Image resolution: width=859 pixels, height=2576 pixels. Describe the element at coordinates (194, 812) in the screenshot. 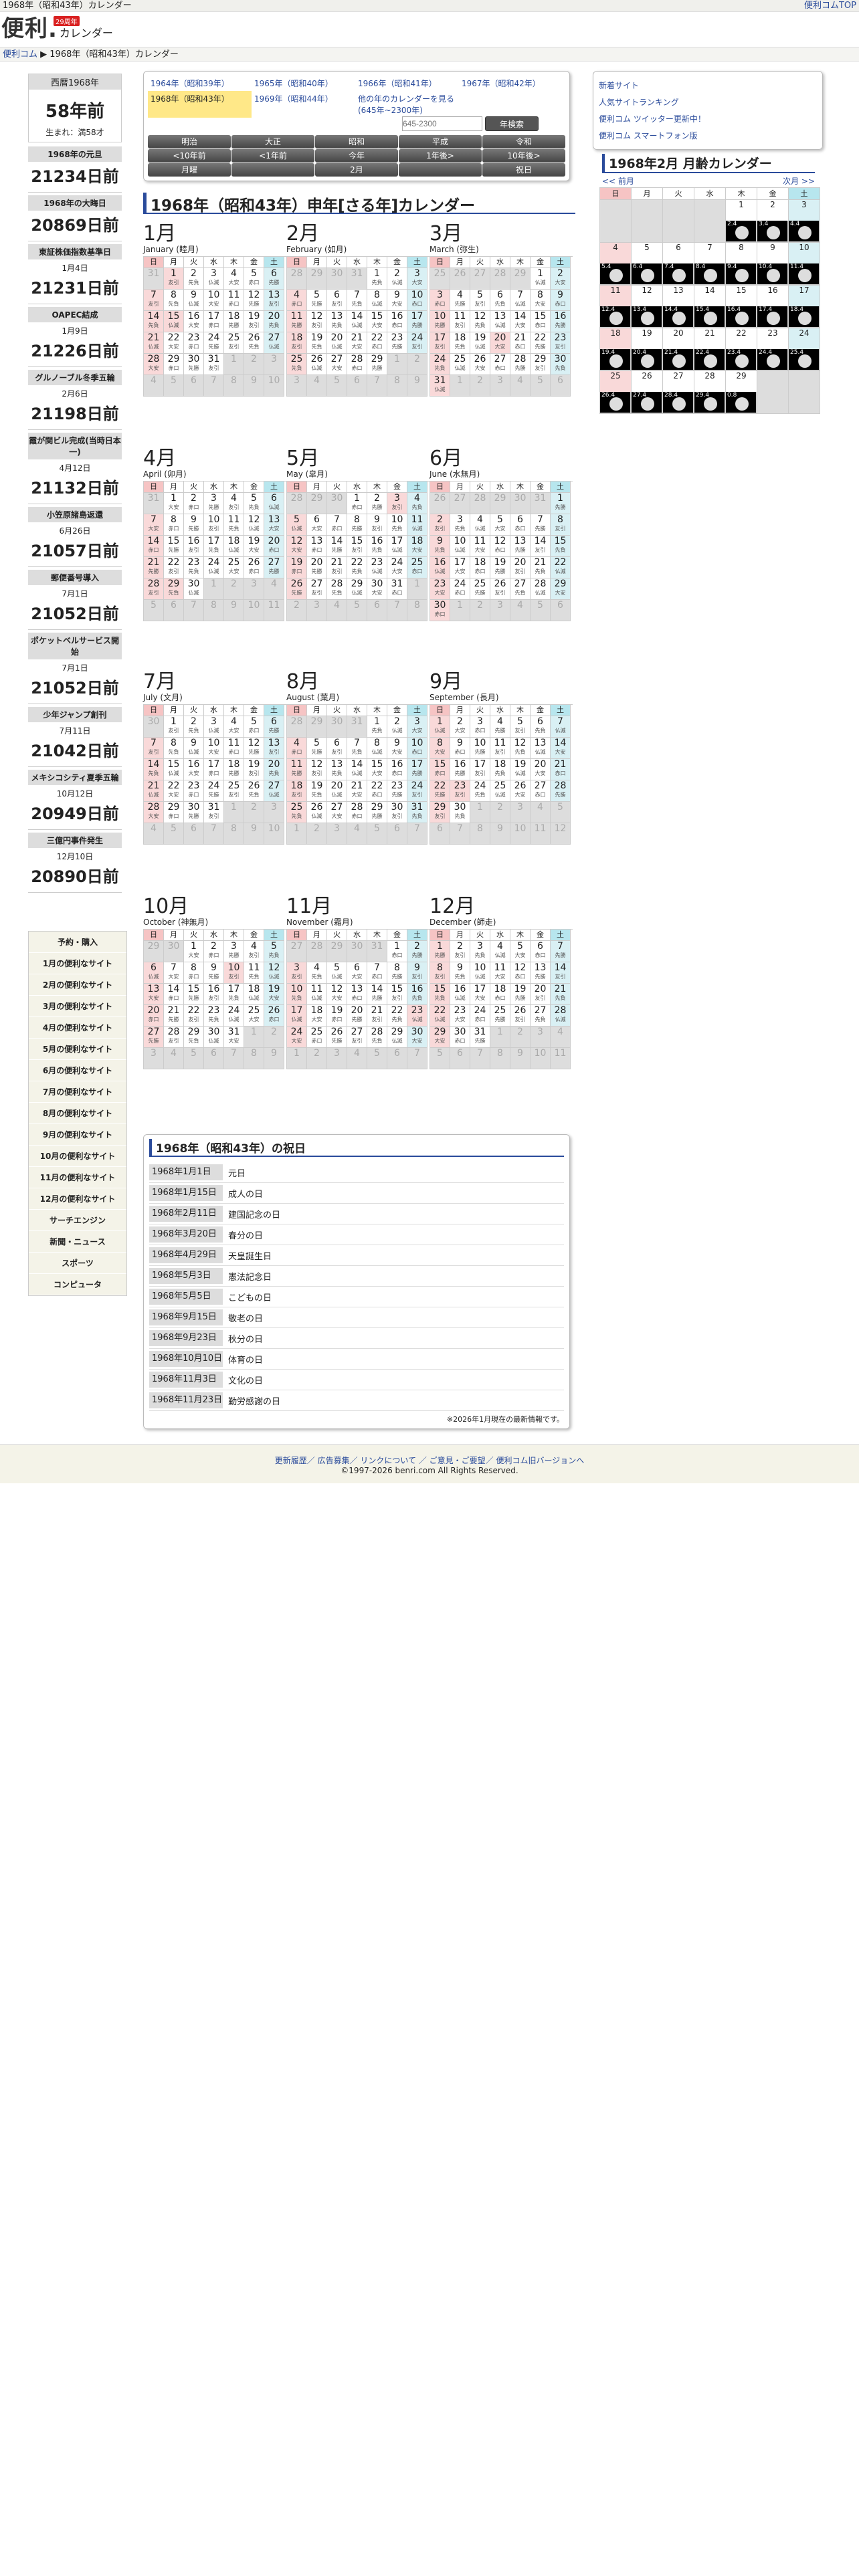

I see `day-cell: 30 先勝` at that location.